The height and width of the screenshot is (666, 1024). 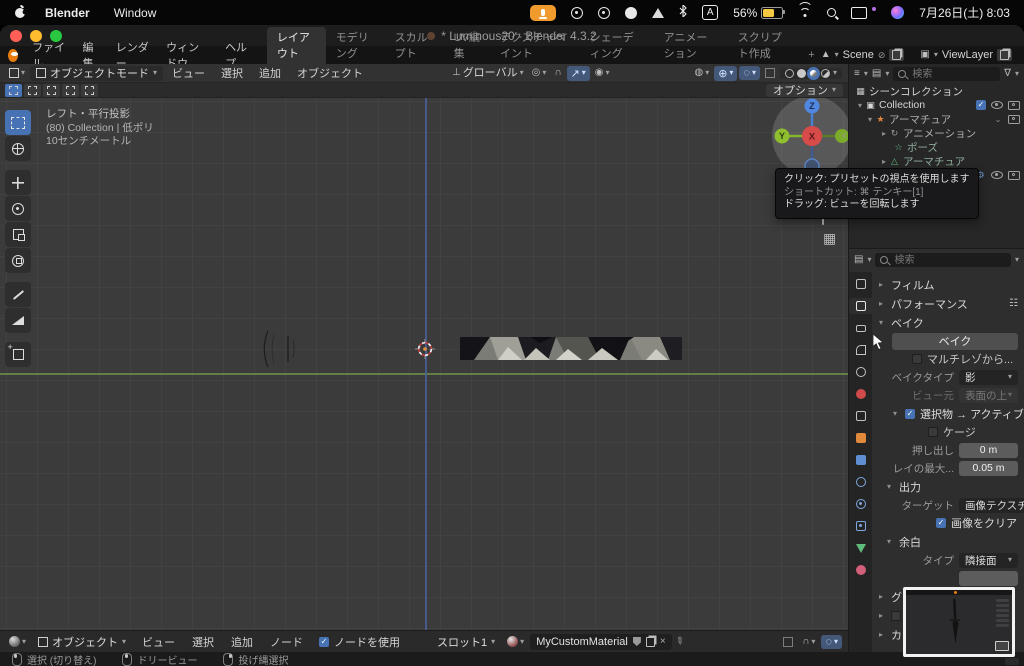 I want to click on target-dropdown: 画像テクスチャ▾, so click(x=991, y=505).